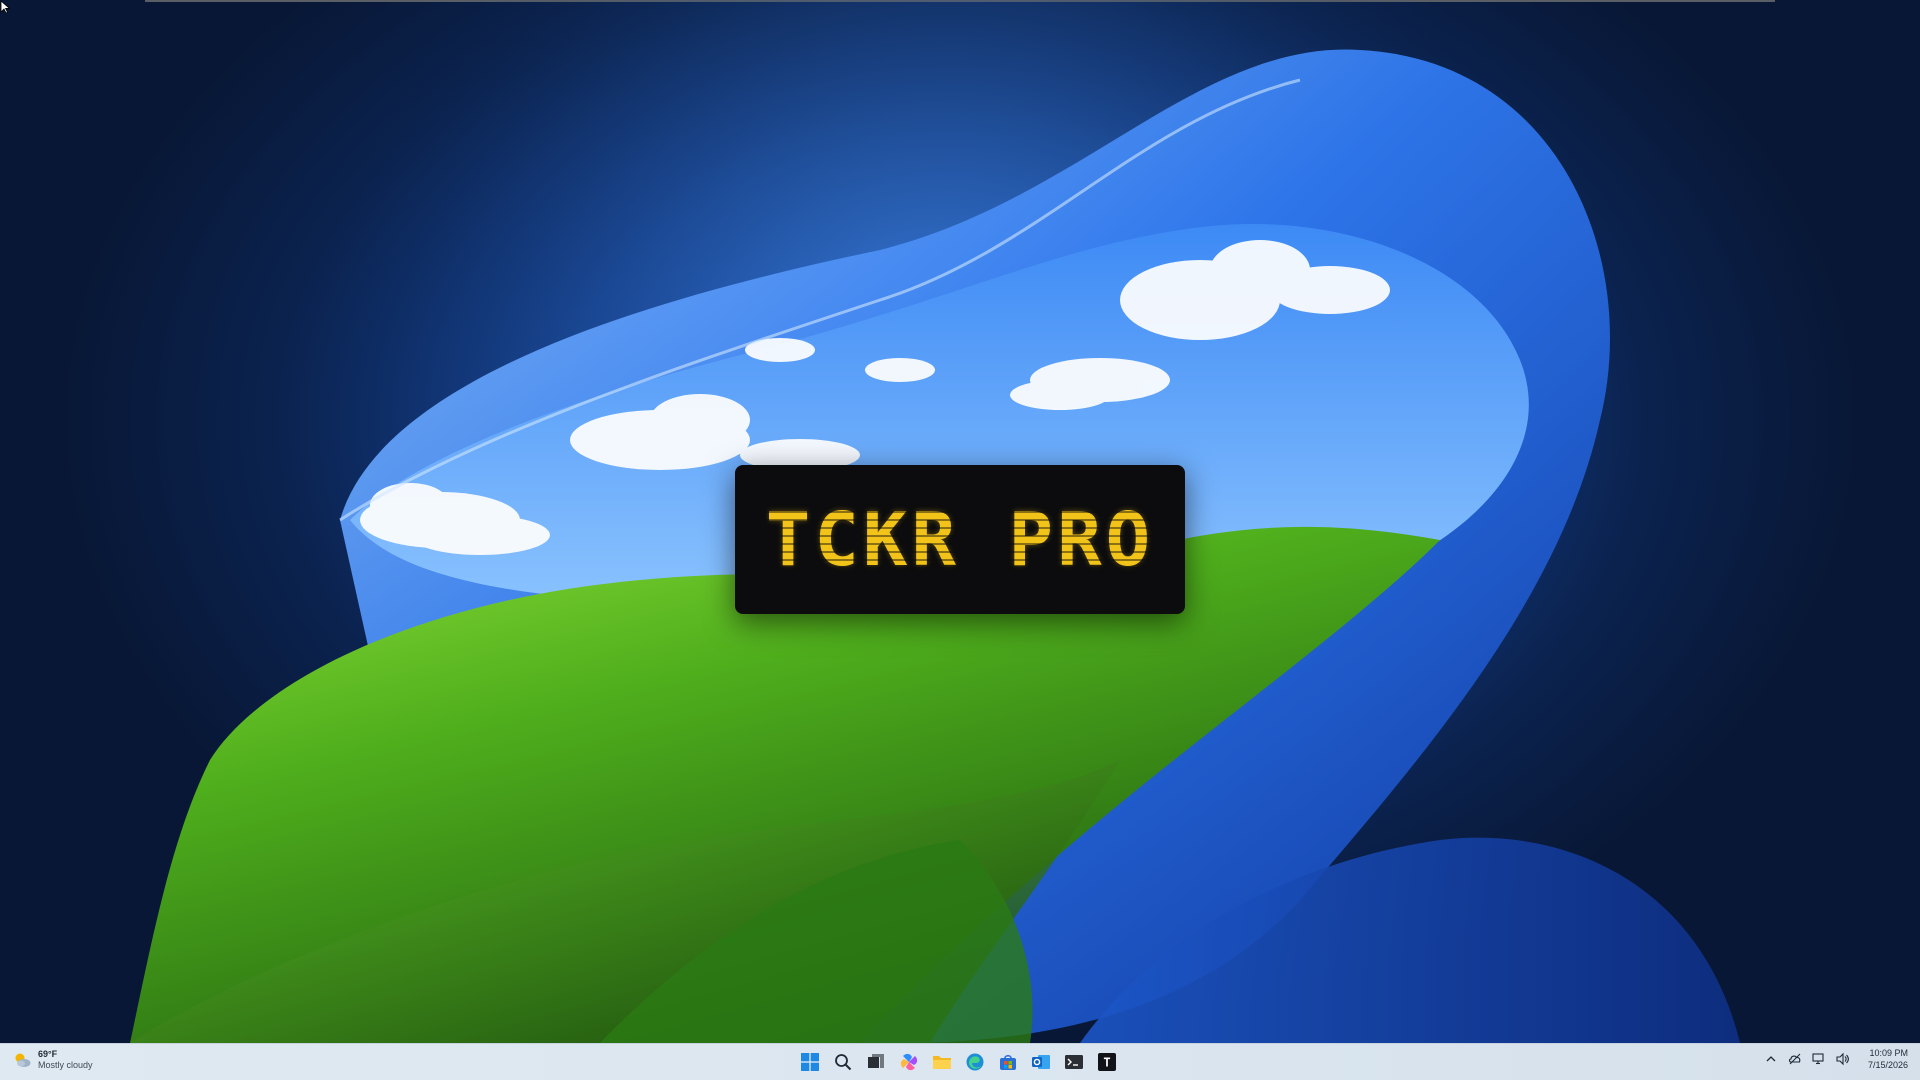  I want to click on cloud-off-icon, so click(1794, 1059).